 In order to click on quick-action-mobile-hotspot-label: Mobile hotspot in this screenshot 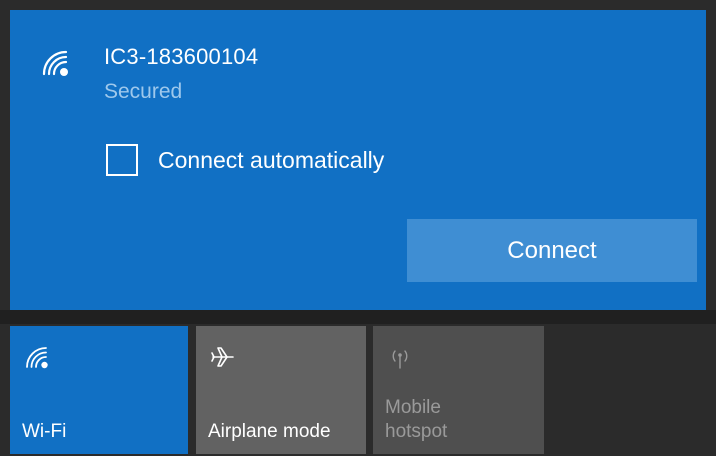, I will do `click(416, 420)`.